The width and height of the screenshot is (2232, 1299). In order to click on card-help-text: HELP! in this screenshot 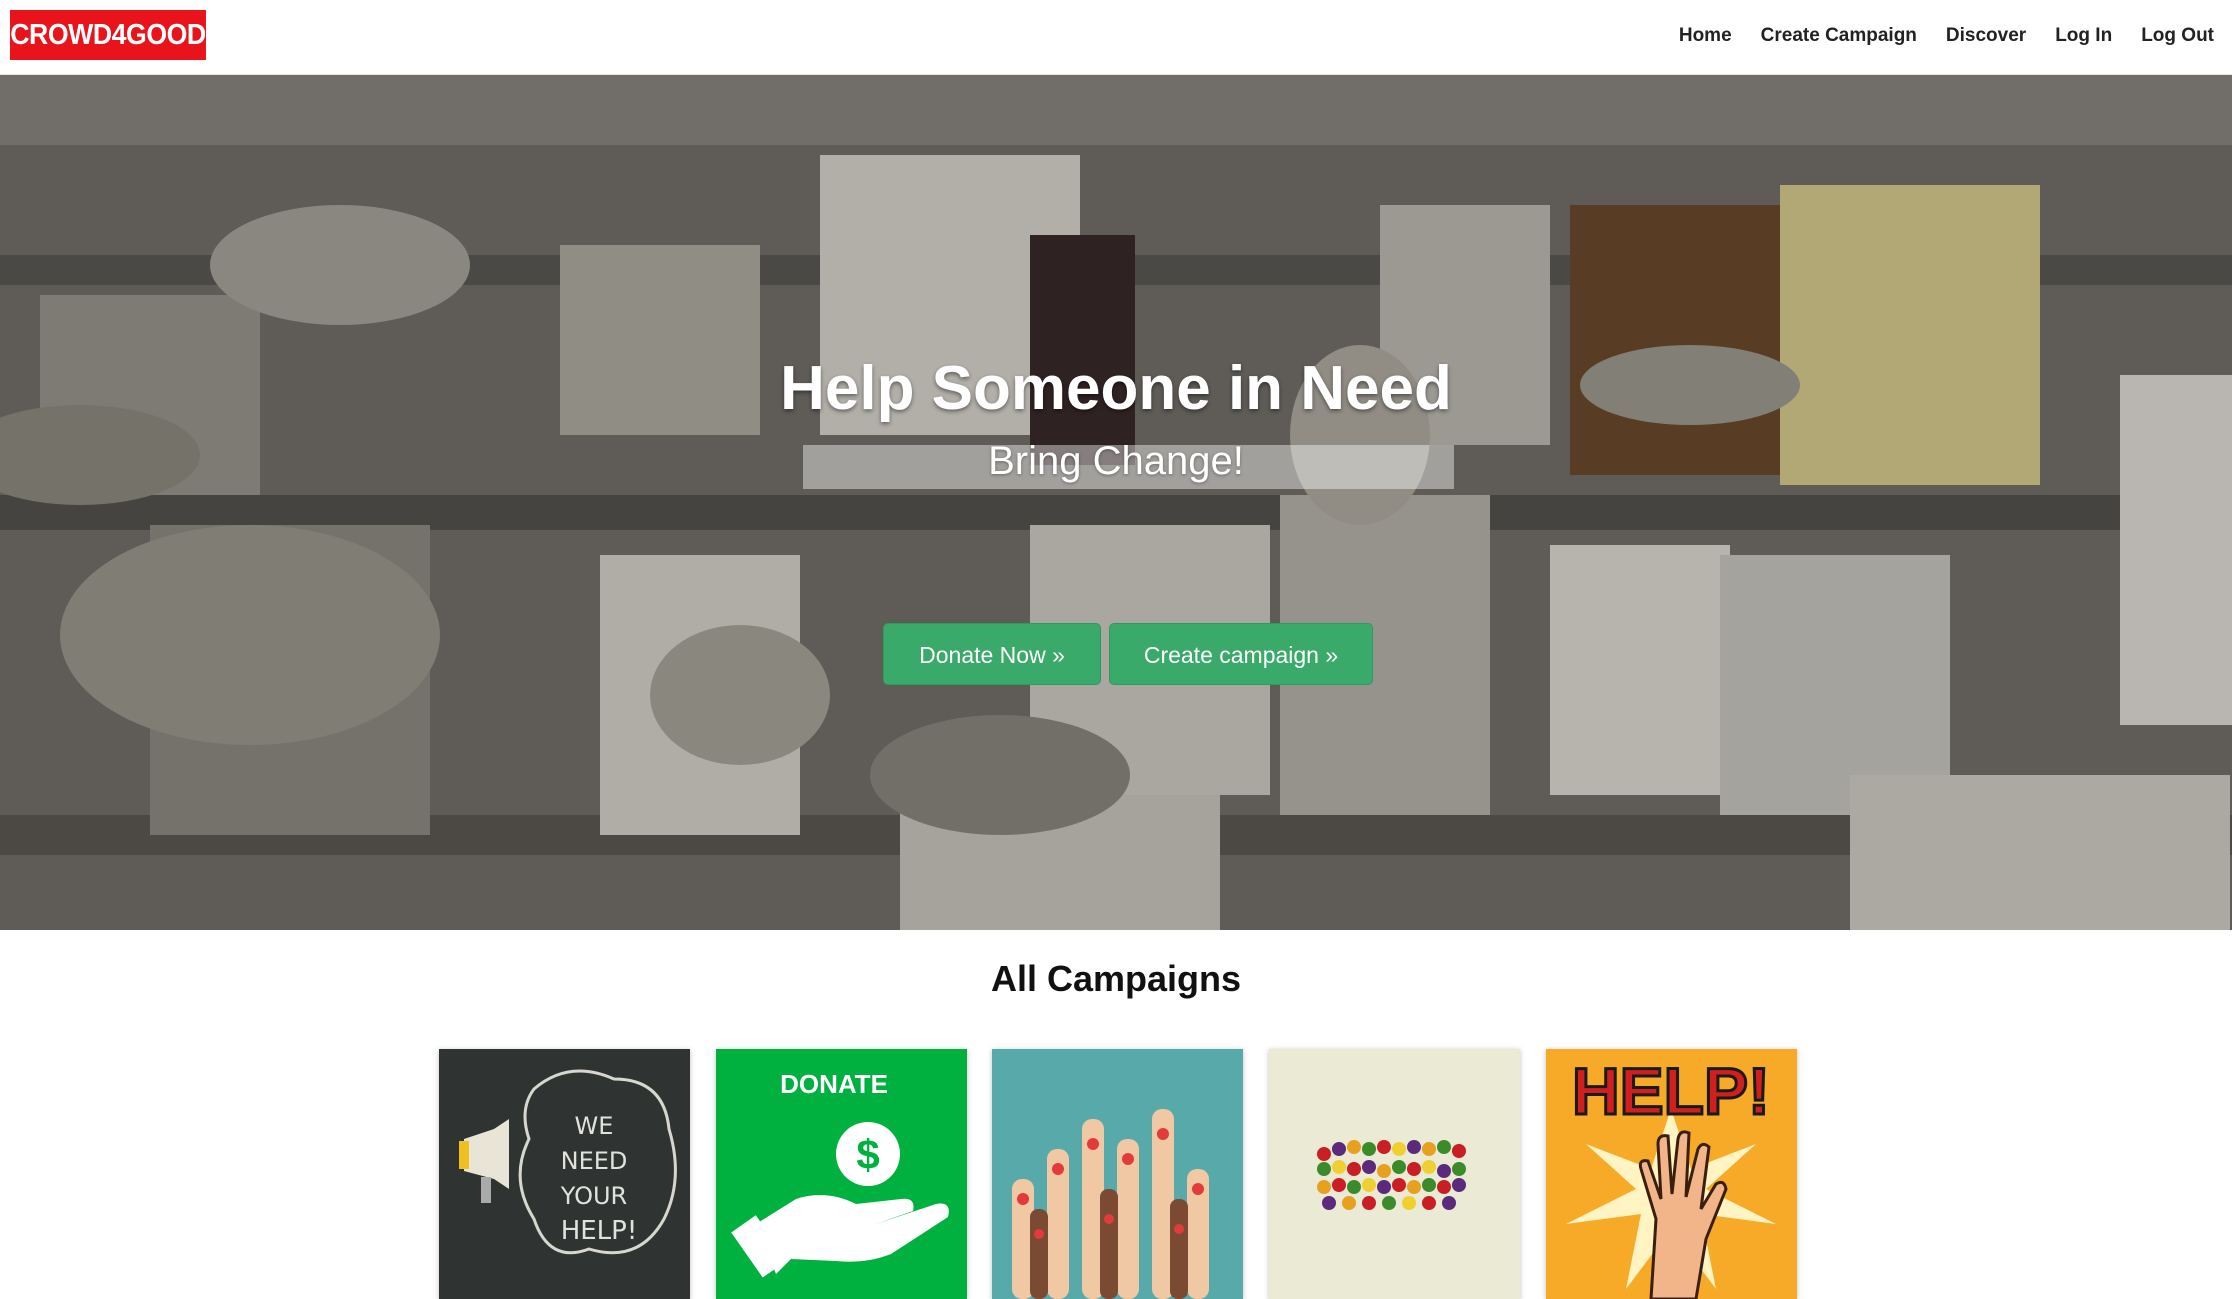, I will do `click(1671, 1091)`.